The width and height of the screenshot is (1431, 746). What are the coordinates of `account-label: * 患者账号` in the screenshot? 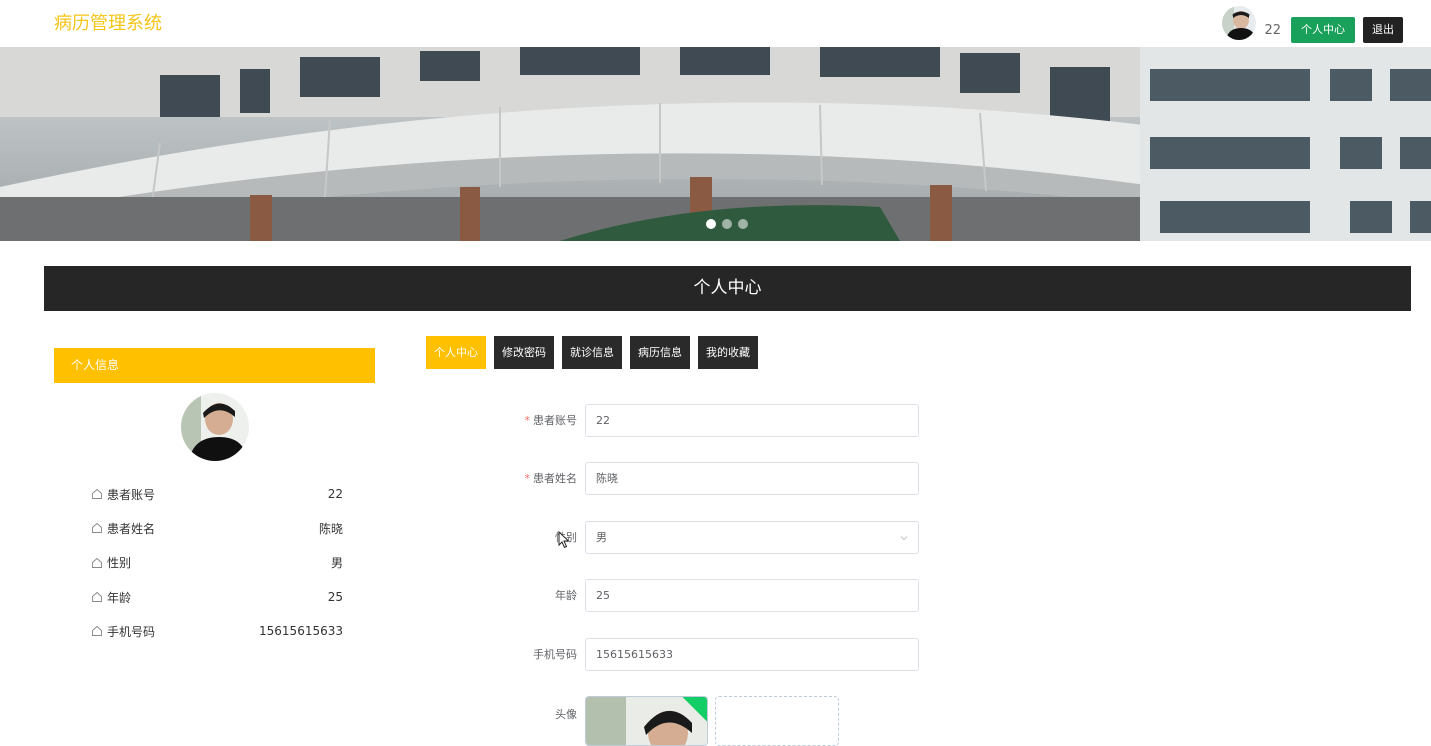 It's located at (551, 420).